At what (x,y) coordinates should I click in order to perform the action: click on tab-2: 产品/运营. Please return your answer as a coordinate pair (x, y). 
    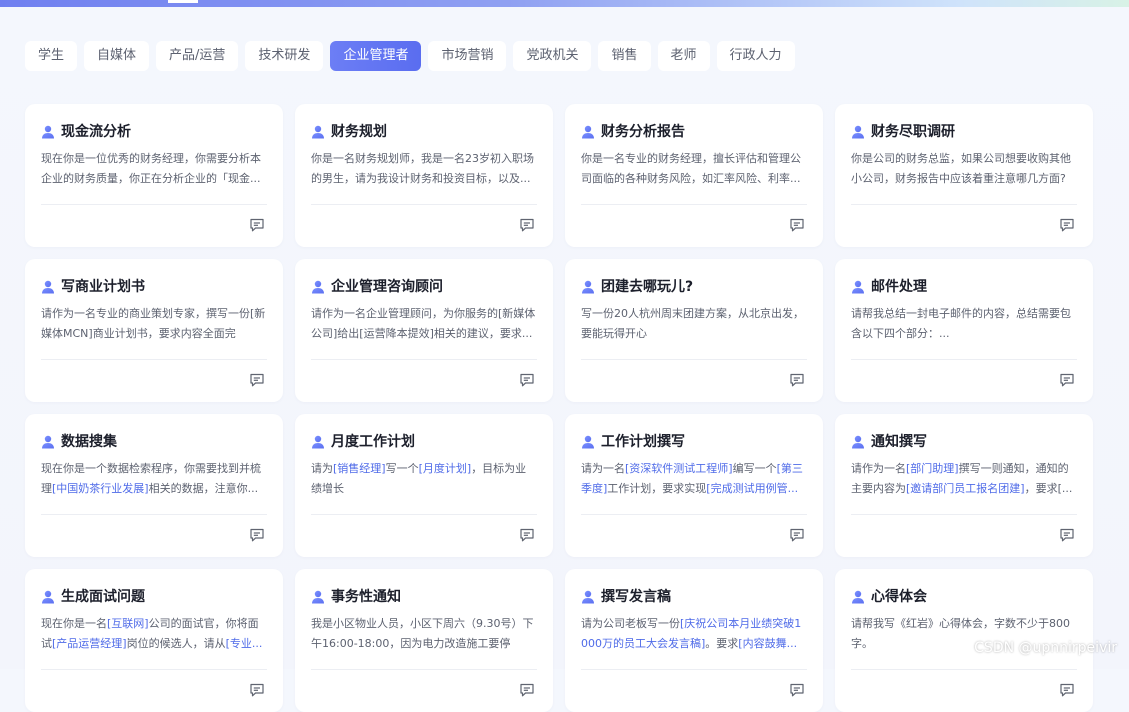
    Looking at the image, I should click on (197, 56).